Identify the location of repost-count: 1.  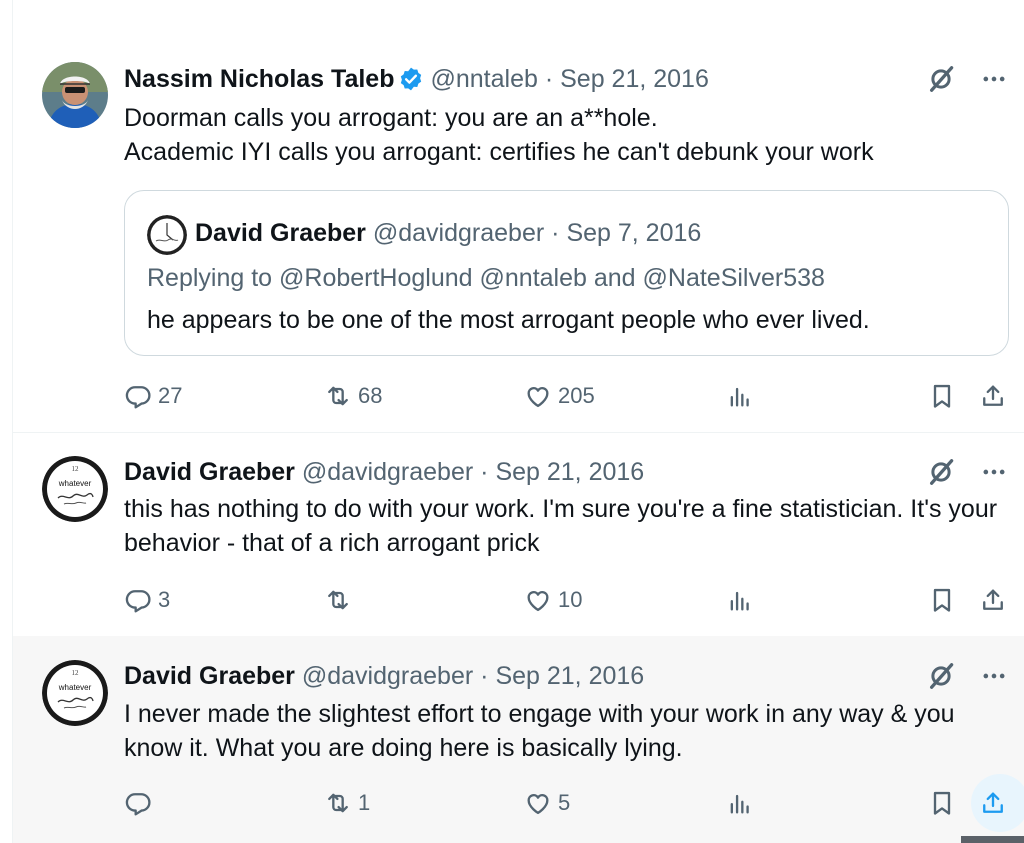
(364, 802).